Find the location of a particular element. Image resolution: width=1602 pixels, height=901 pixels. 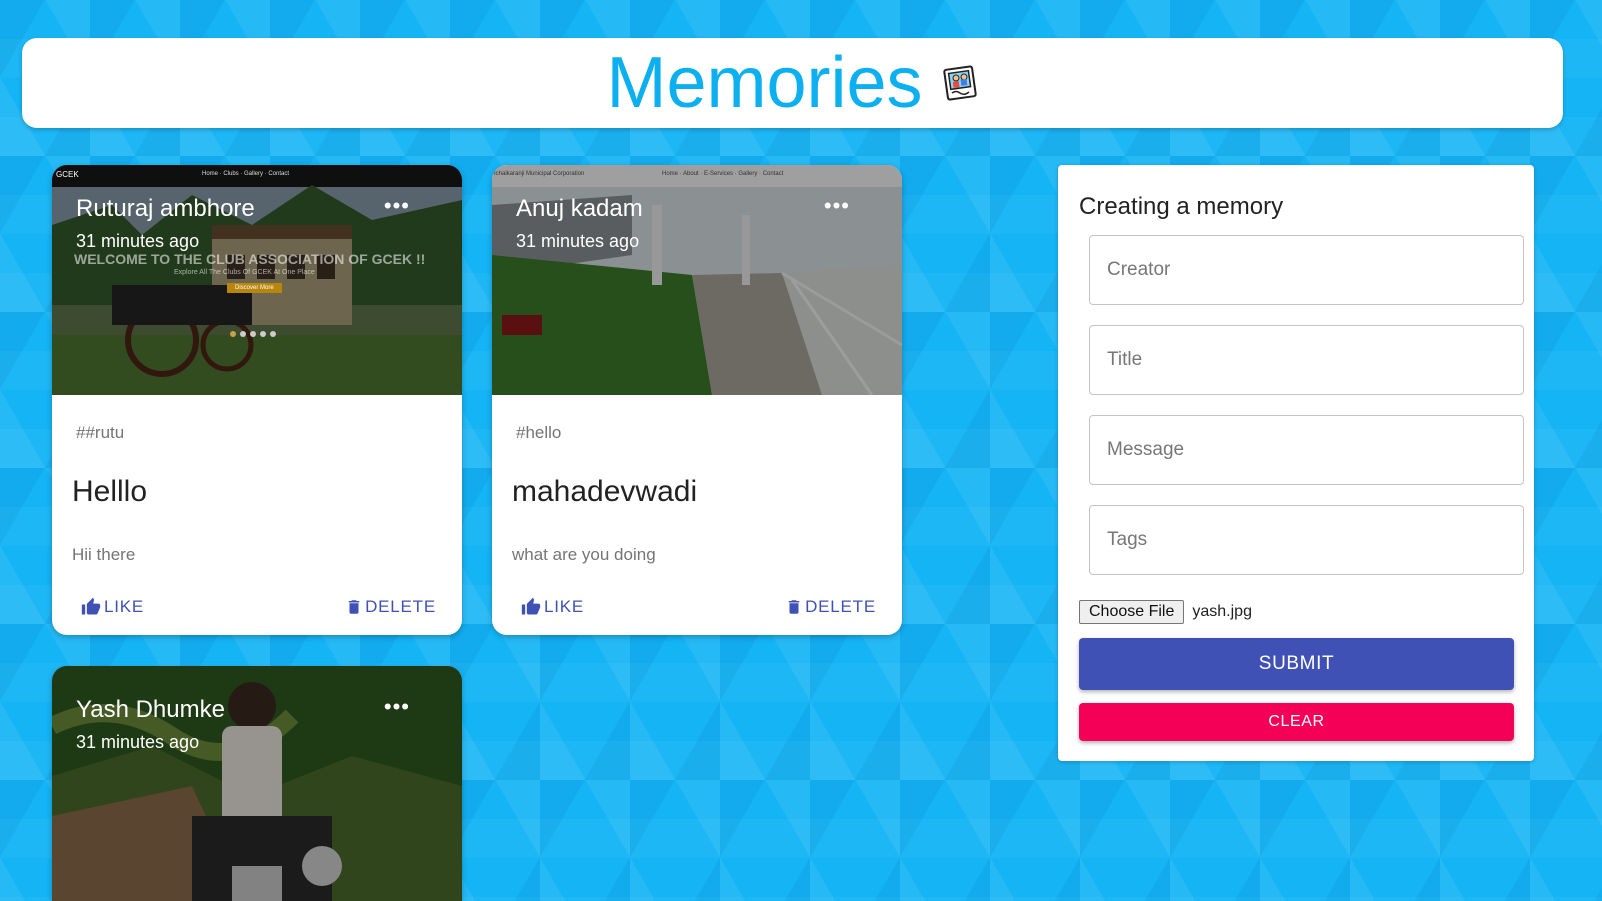

image-brand-text: GCEK is located at coordinates (67, 174).